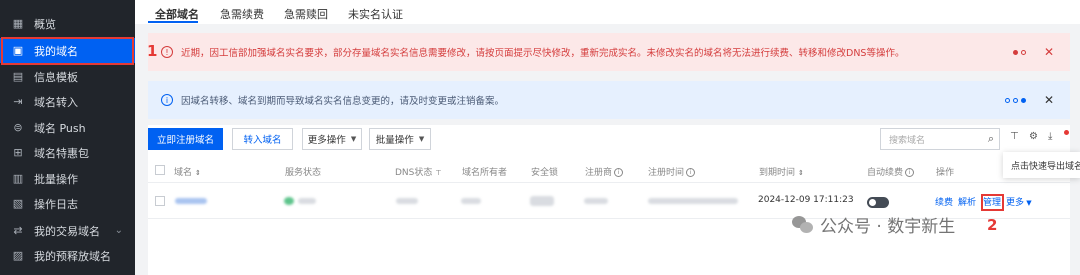 This screenshot has height=275, width=1080. What do you see at coordinates (18, 76) in the screenshot?
I see `template-icon: ▤` at bounding box center [18, 76].